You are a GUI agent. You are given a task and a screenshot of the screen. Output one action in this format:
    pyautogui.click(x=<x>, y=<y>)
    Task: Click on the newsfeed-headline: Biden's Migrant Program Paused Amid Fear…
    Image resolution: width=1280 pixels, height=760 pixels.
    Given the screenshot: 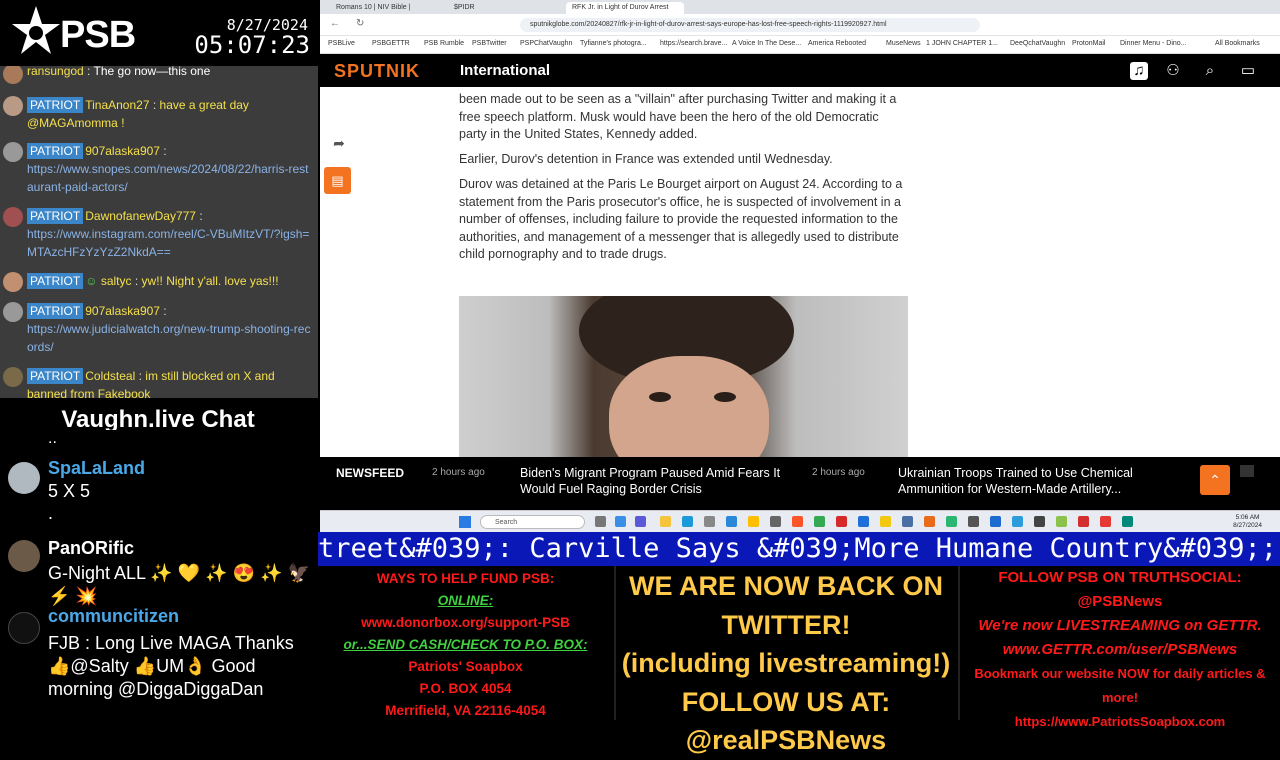 What is the action you would take?
    pyautogui.click(x=665, y=481)
    